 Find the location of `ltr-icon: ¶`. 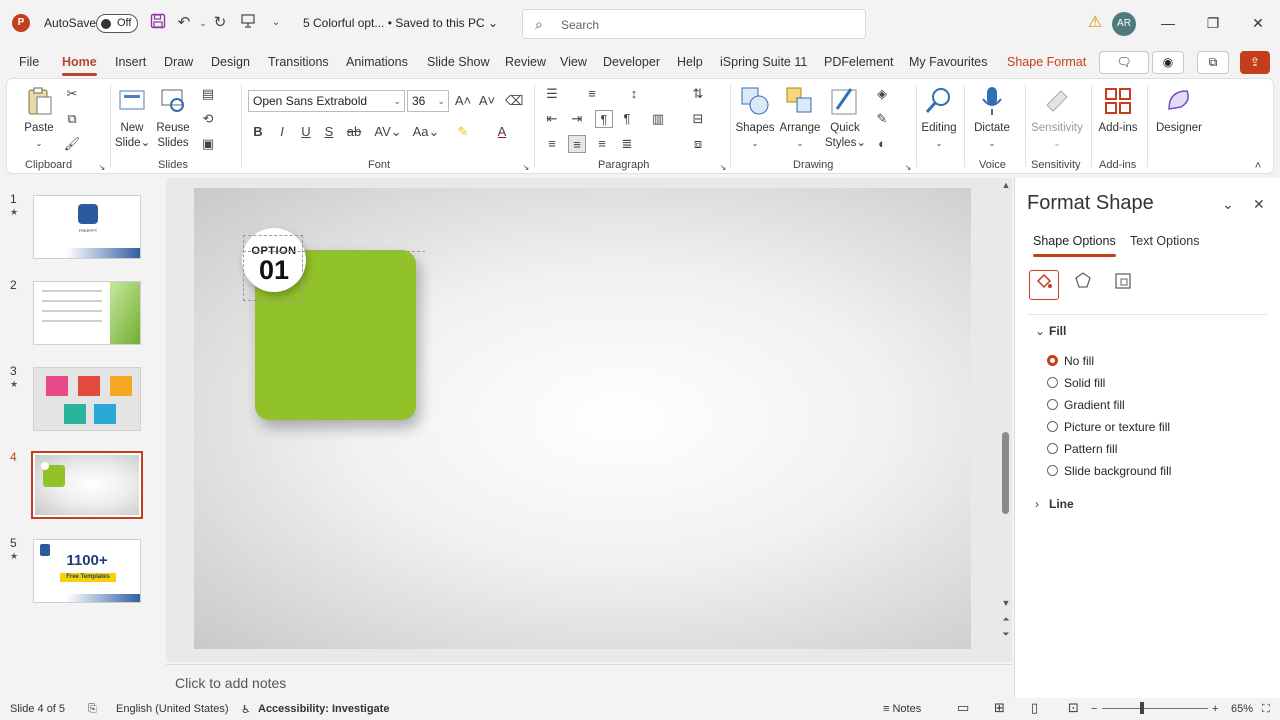

ltr-icon: ¶ is located at coordinates (604, 119).